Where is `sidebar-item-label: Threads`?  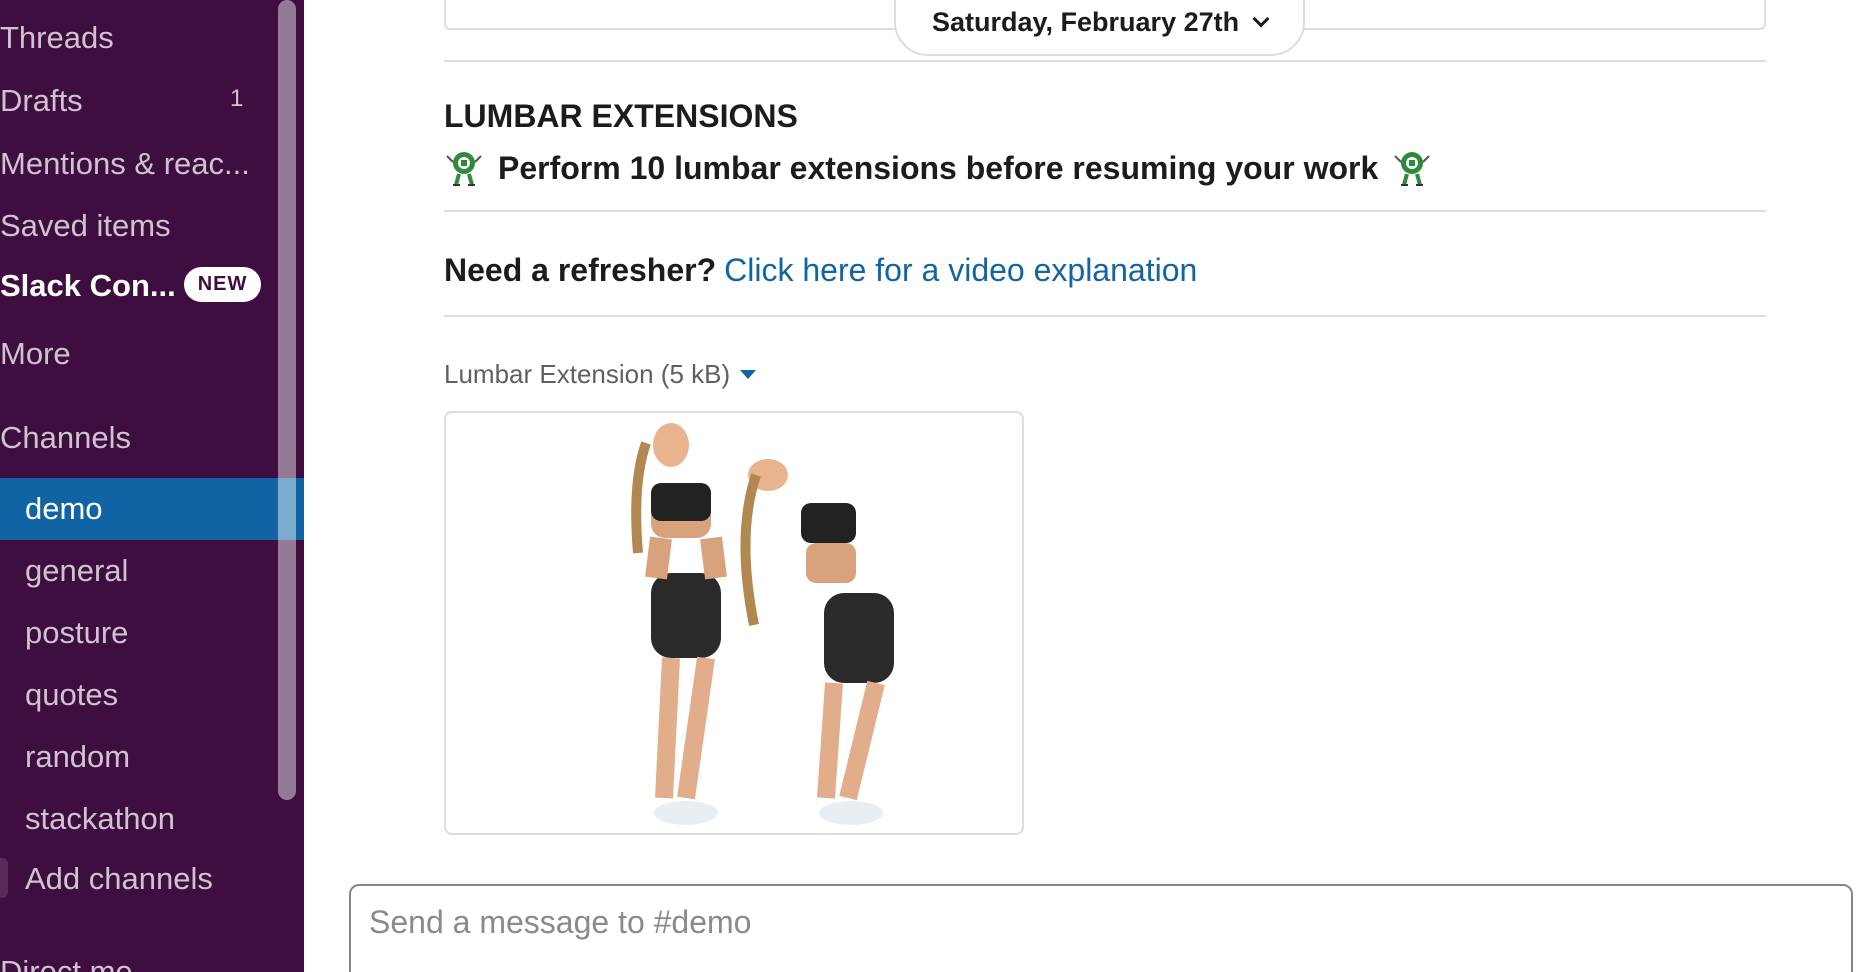 sidebar-item-label: Threads is located at coordinates (57, 37).